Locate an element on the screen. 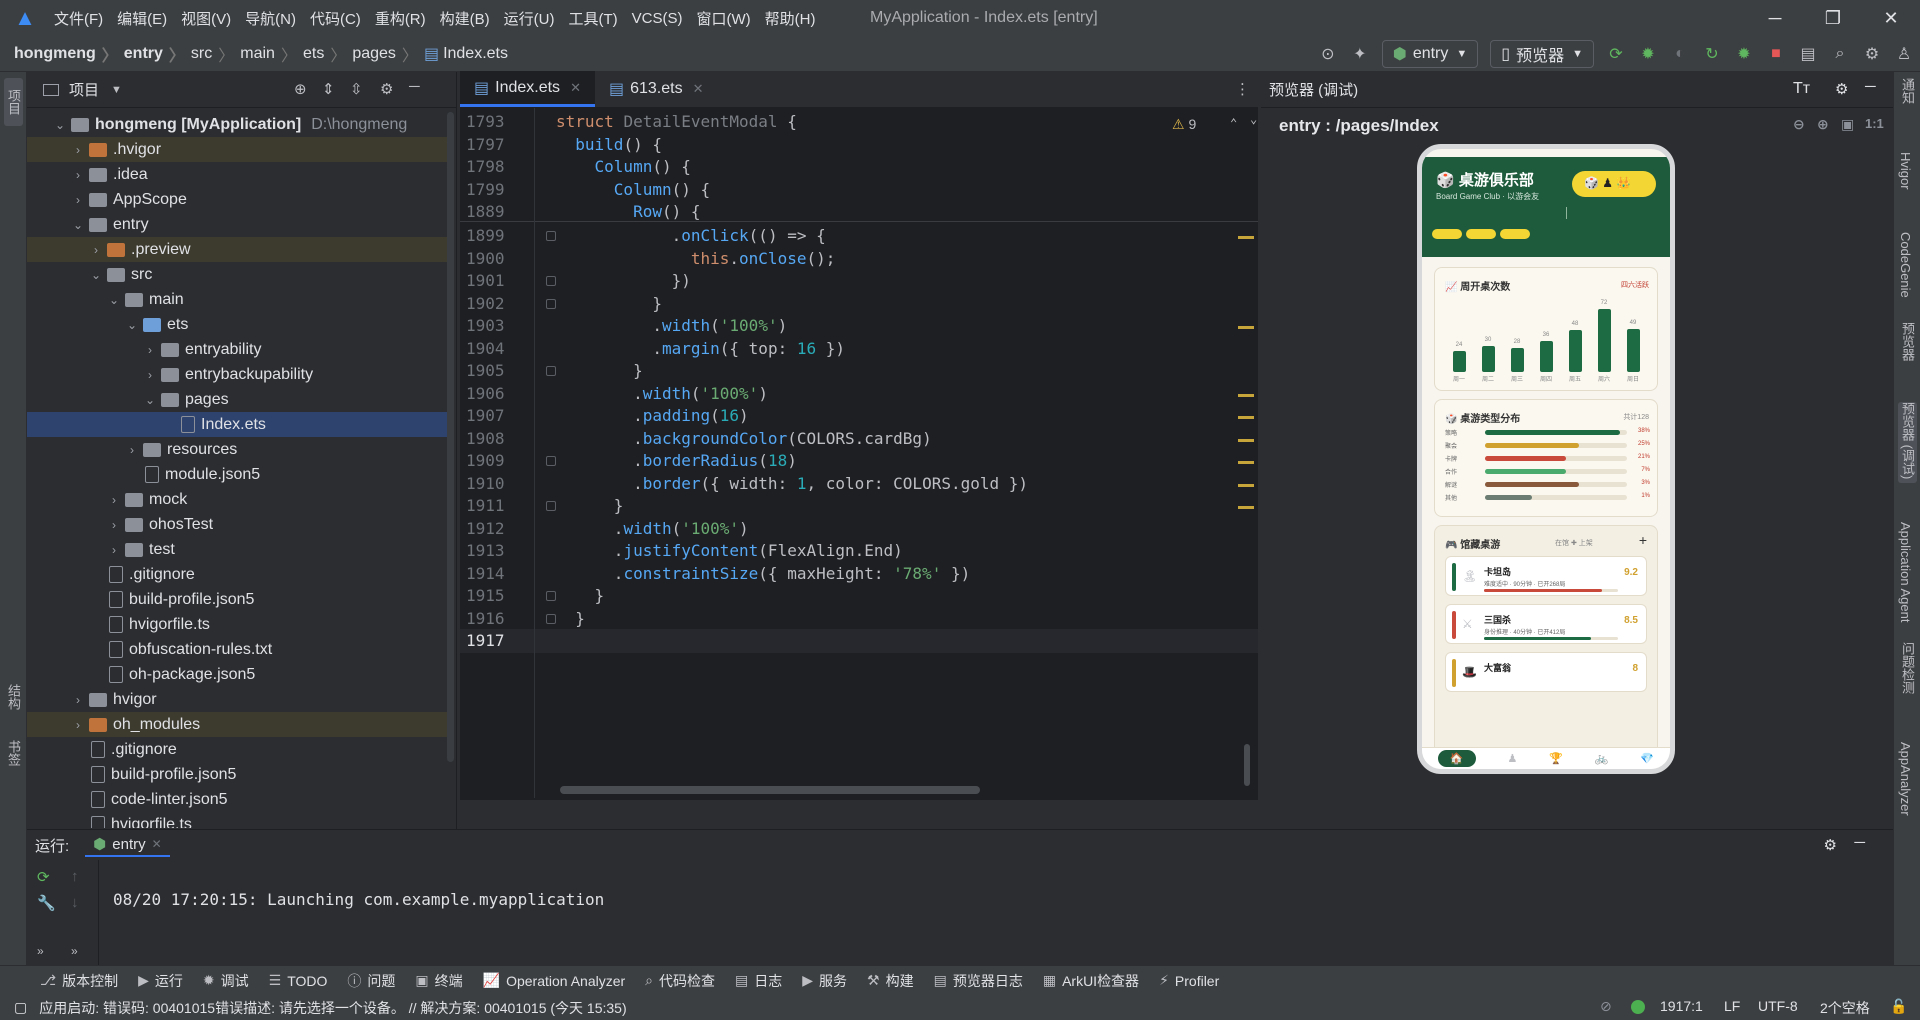 The image size is (1920, 1020). menu-item-2: 视图(V) is located at coordinates (206, 18).